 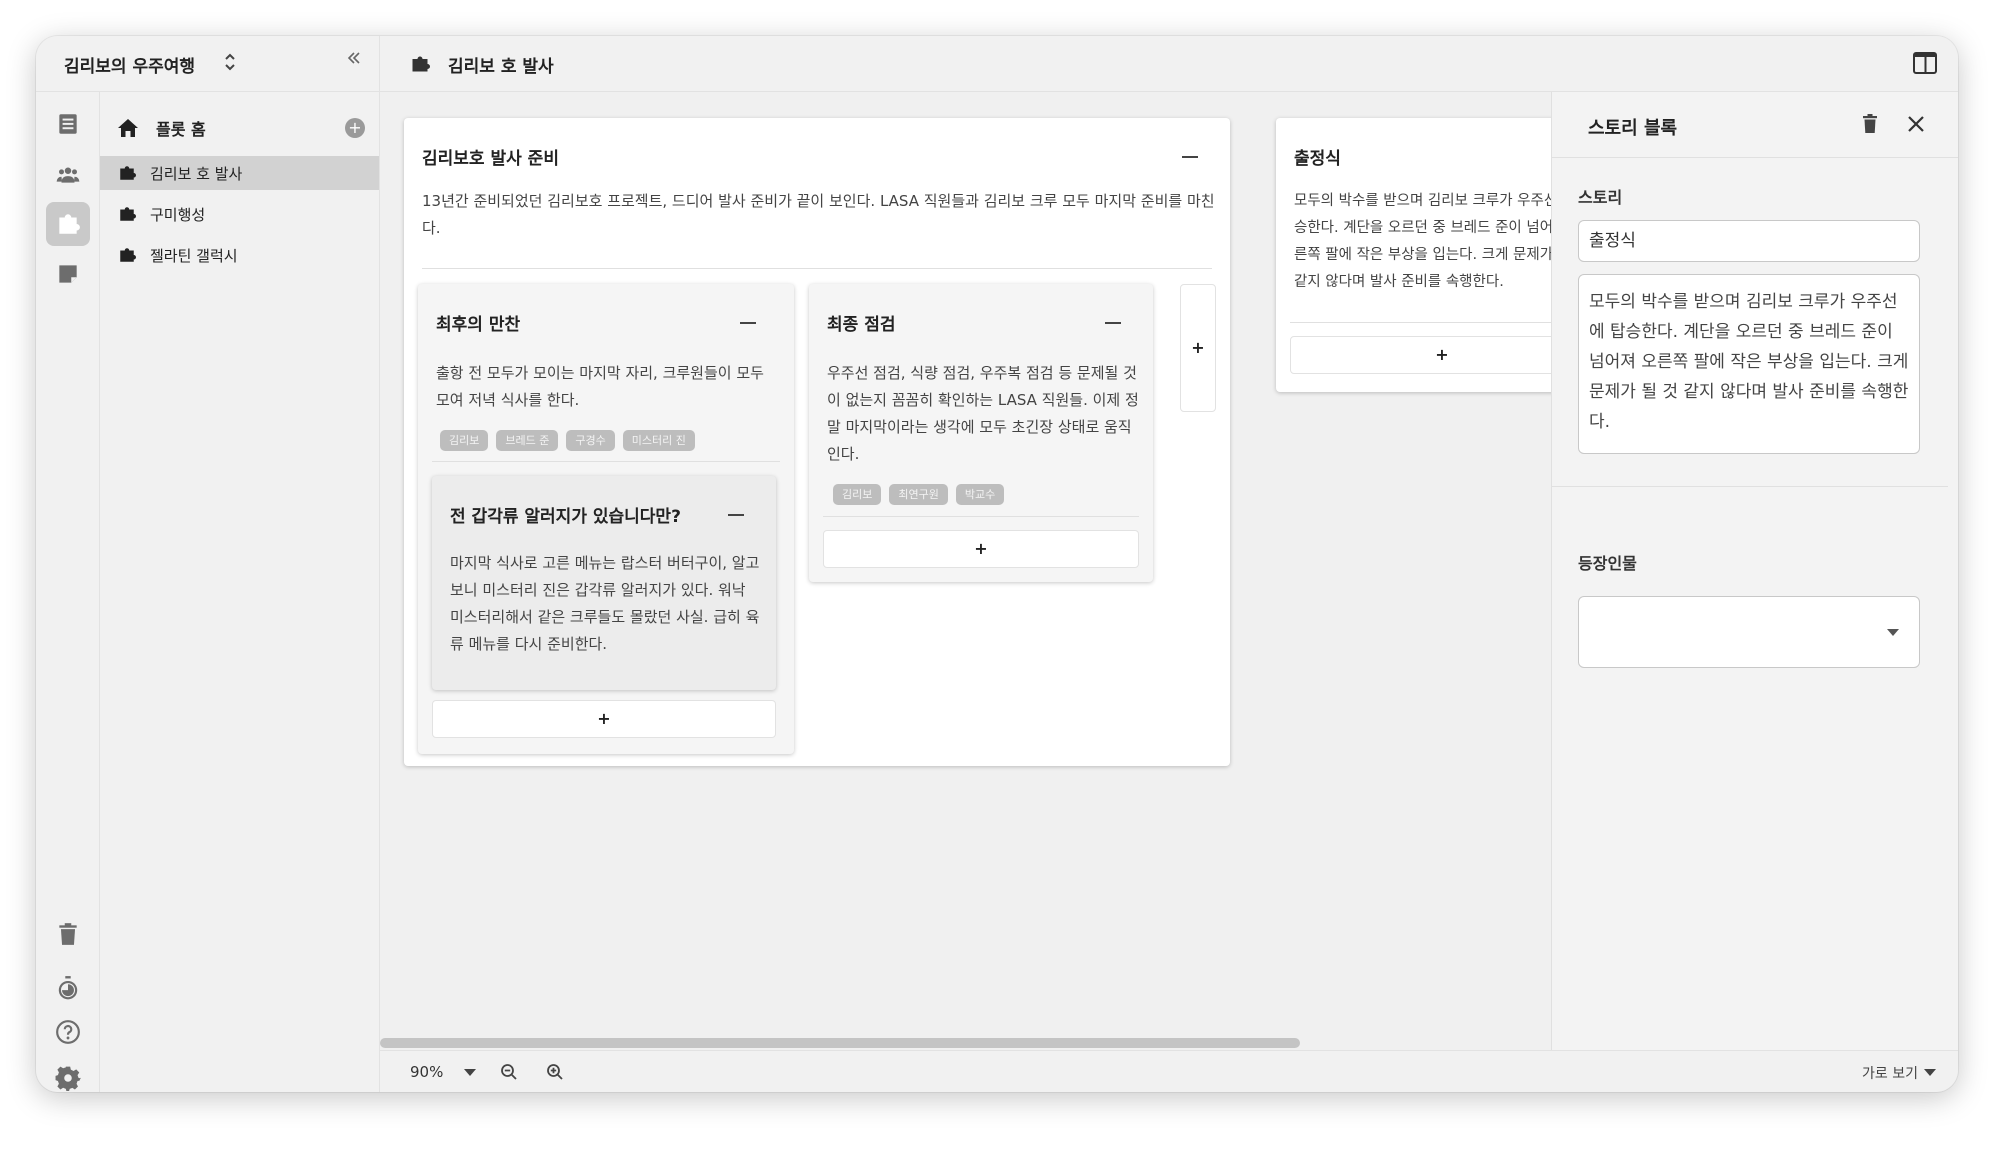 I want to click on add-plot-icon: +, so click(x=355, y=128).